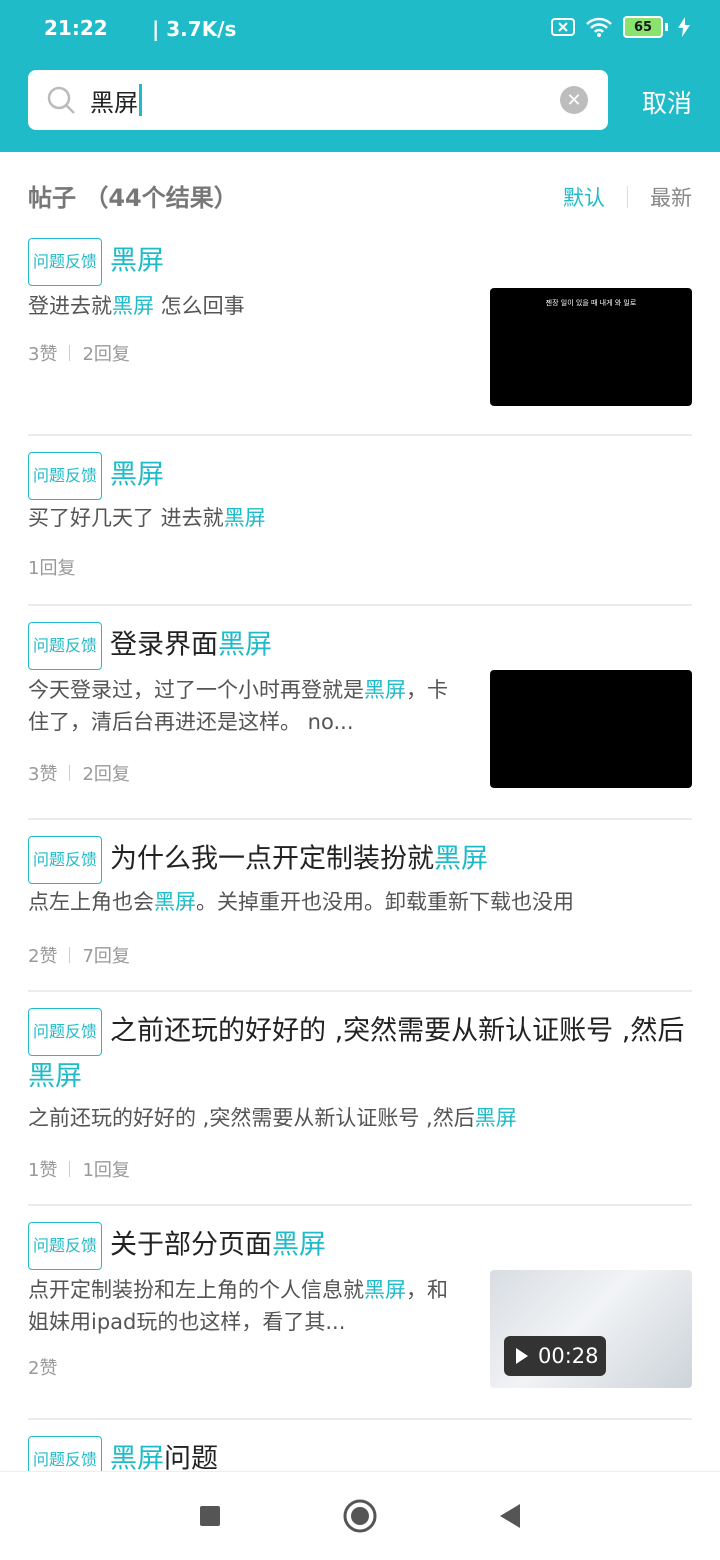 The width and height of the screenshot is (720, 1560). I want to click on cancel-button: 取消, so click(667, 102).